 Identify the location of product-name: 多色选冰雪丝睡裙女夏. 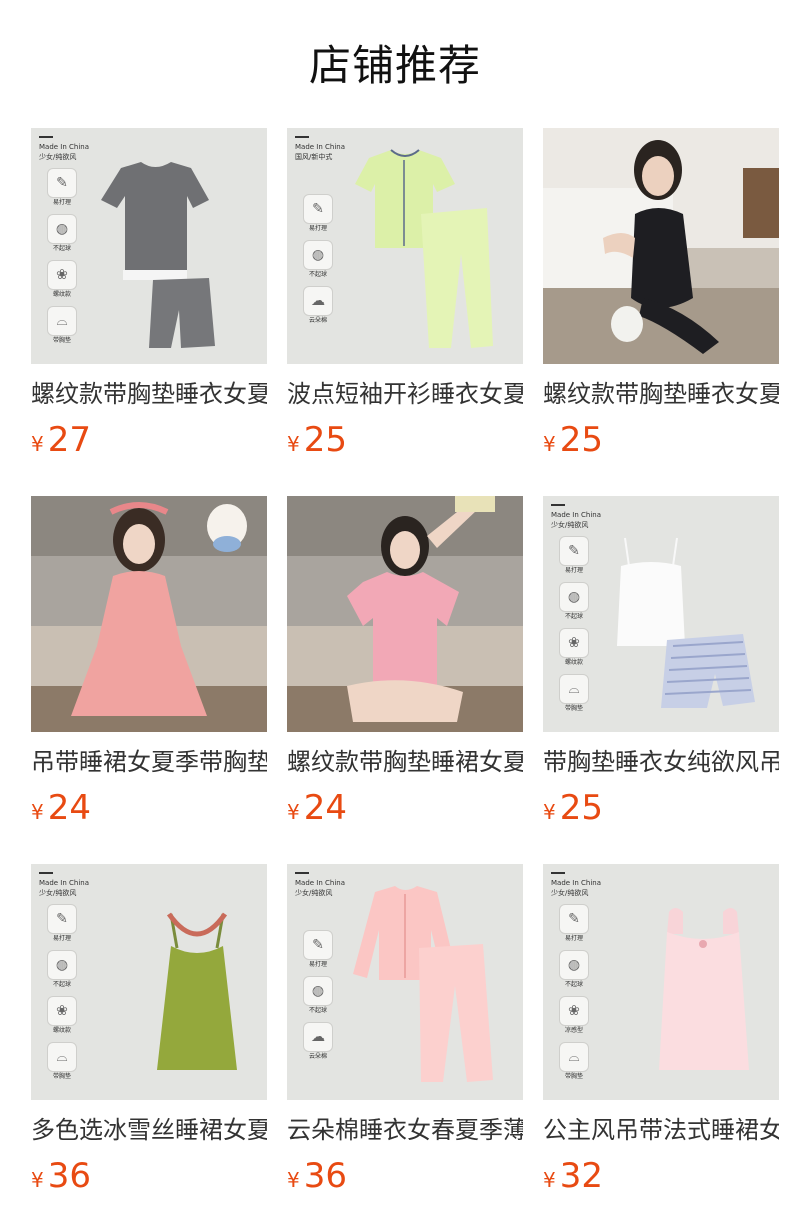
(149, 1130).